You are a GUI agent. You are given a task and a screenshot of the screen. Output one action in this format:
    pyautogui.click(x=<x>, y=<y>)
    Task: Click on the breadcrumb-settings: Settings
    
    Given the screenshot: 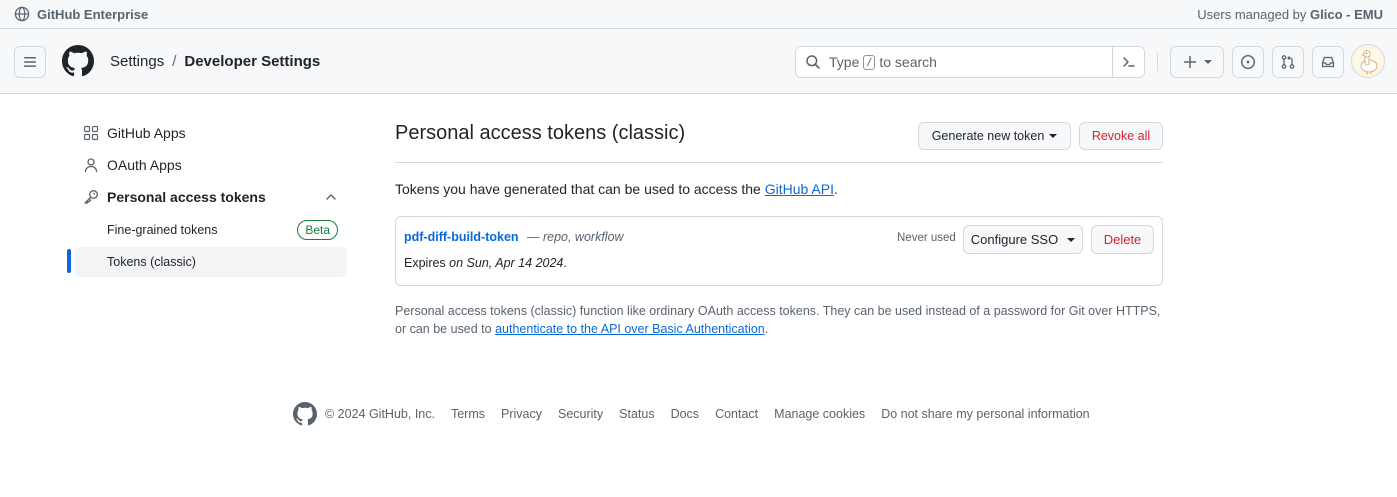 What is the action you would take?
    pyautogui.click(x=137, y=61)
    